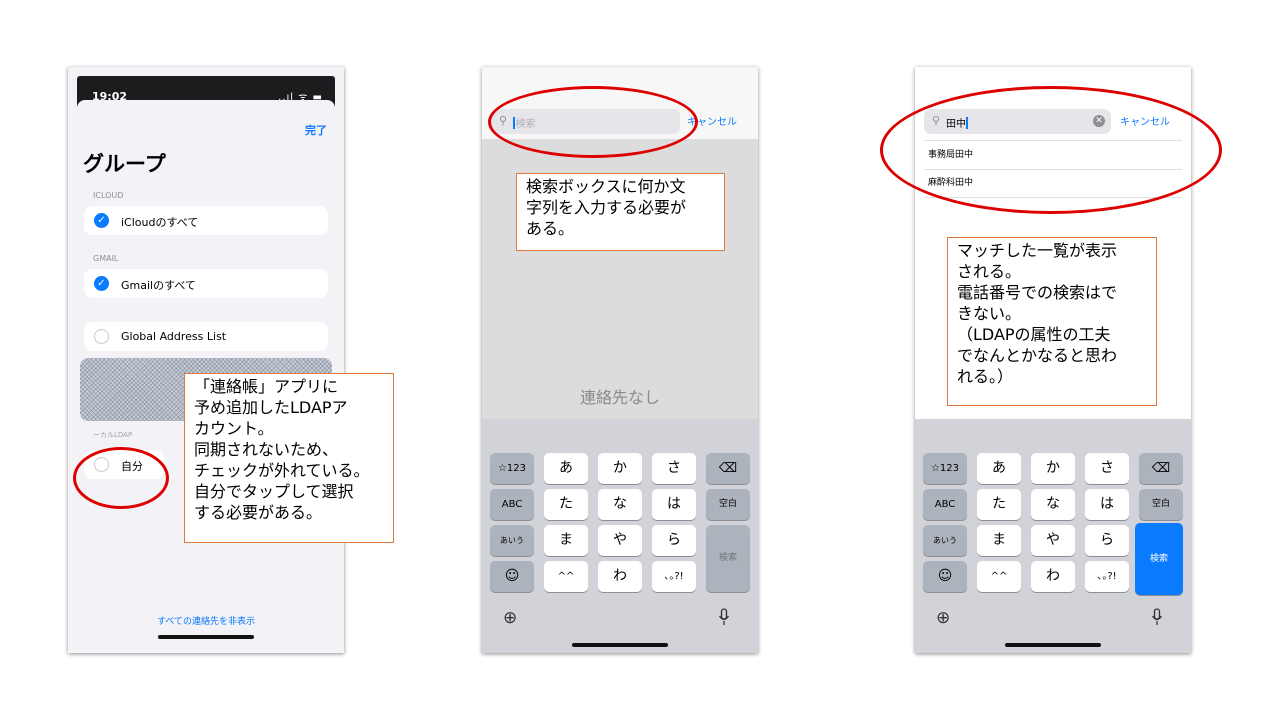 Image resolution: width=1280 pixels, height=720 pixels. Describe the element at coordinates (101, 336) in the screenshot. I see `unchecked-circle-icon` at that location.